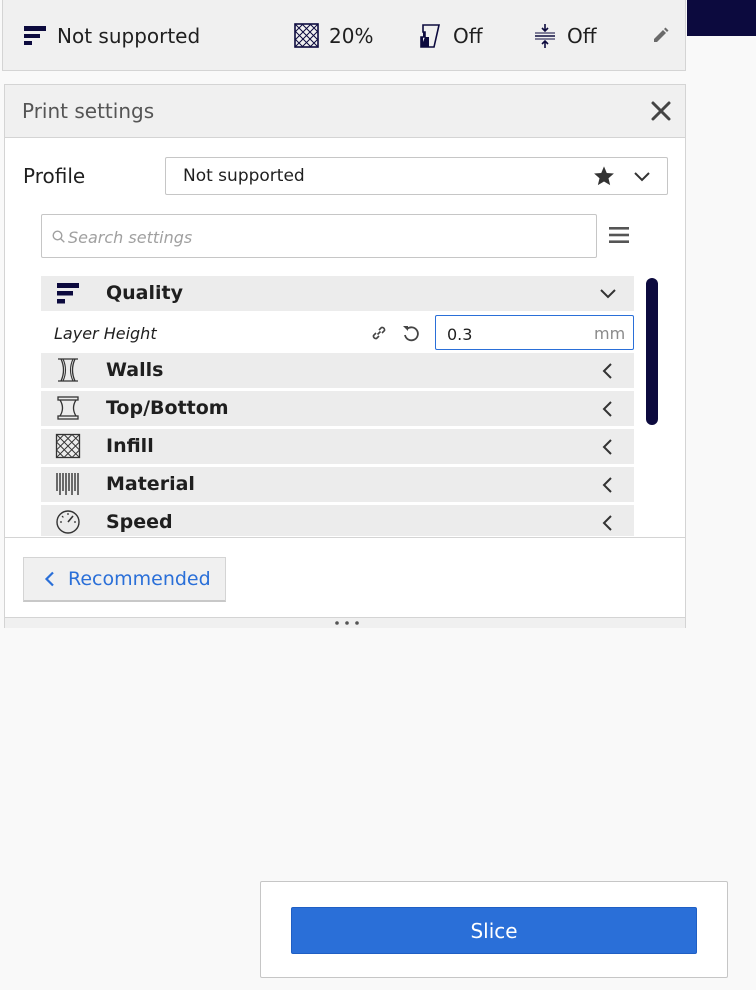 Image resolution: width=756 pixels, height=990 pixels. What do you see at coordinates (411, 333) in the screenshot?
I see `reset-icon` at bounding box center [411, 333].